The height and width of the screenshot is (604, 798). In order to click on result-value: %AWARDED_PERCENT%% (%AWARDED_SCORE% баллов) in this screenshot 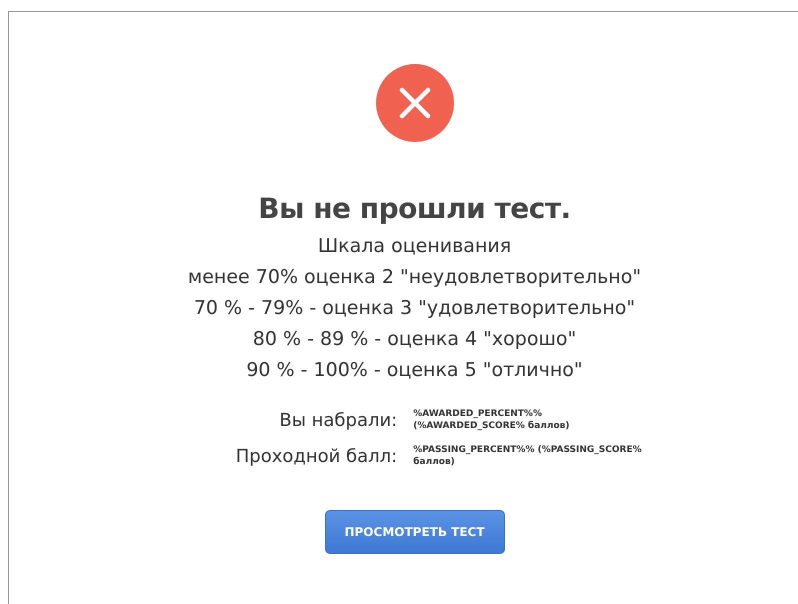, I will do `click(491, 420)`.